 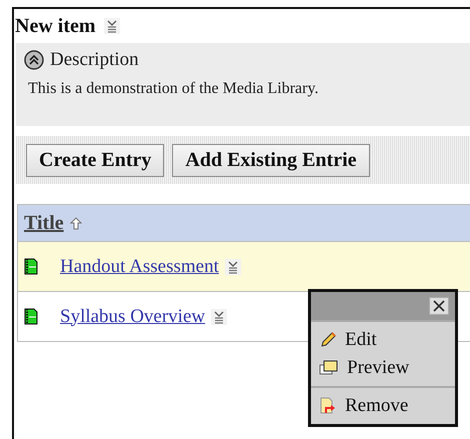 What do you see at coordinates (95, 160) in the screenshot?
I see `toolbar-button: Create Entry` at bounding box center [95, 160].